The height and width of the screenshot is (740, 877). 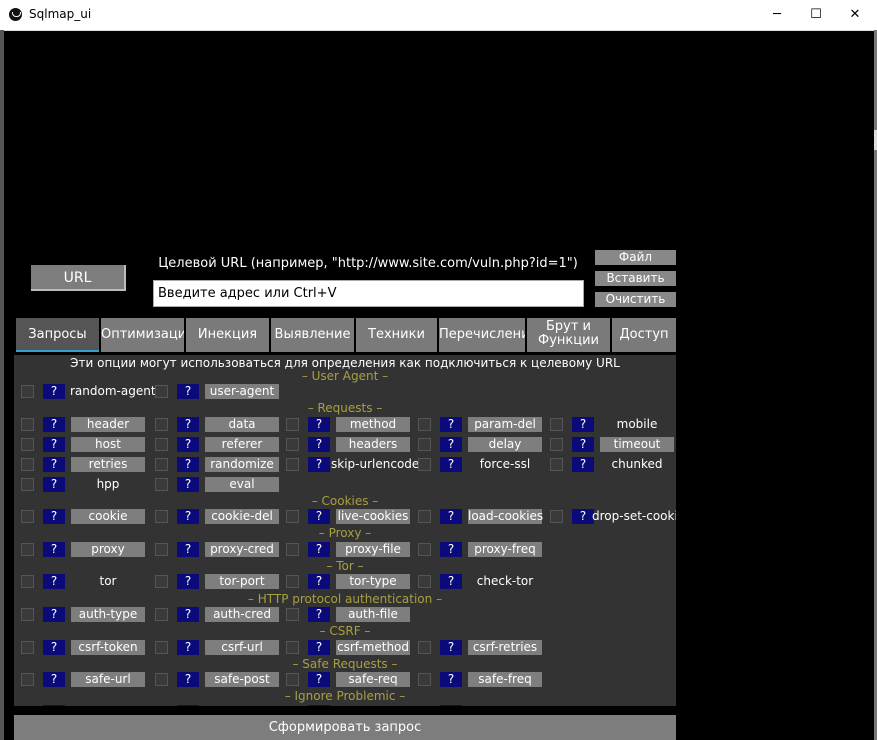 I want to click on button-auth-file: auth-file, so click(x=373, y=614).